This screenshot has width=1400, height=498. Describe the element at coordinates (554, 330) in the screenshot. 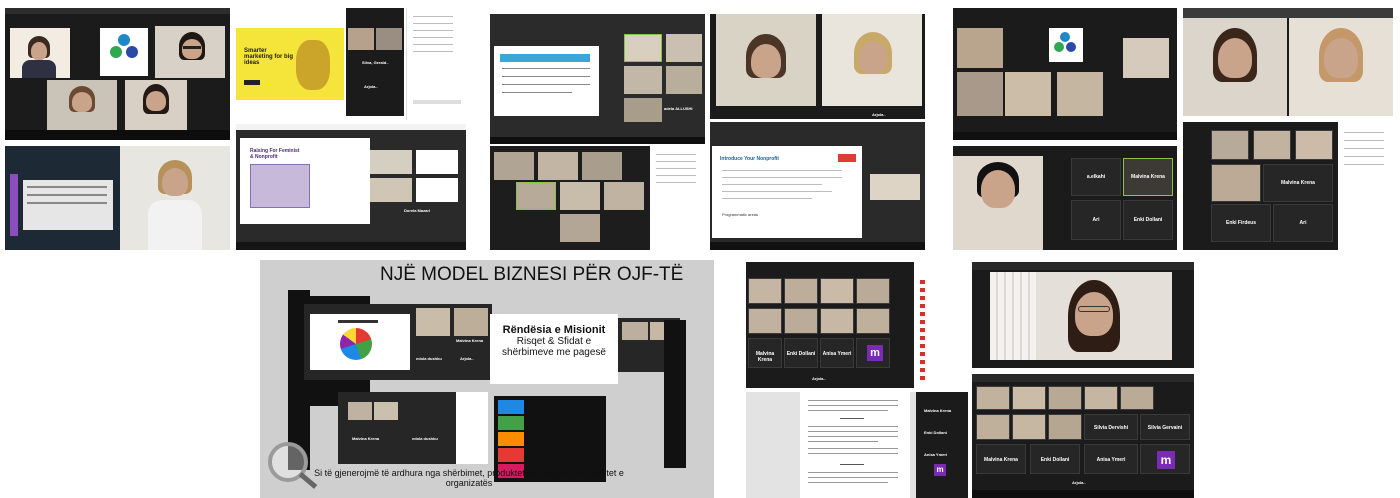

I see `slide-heading: Rëndësia e Misionit` at that location.